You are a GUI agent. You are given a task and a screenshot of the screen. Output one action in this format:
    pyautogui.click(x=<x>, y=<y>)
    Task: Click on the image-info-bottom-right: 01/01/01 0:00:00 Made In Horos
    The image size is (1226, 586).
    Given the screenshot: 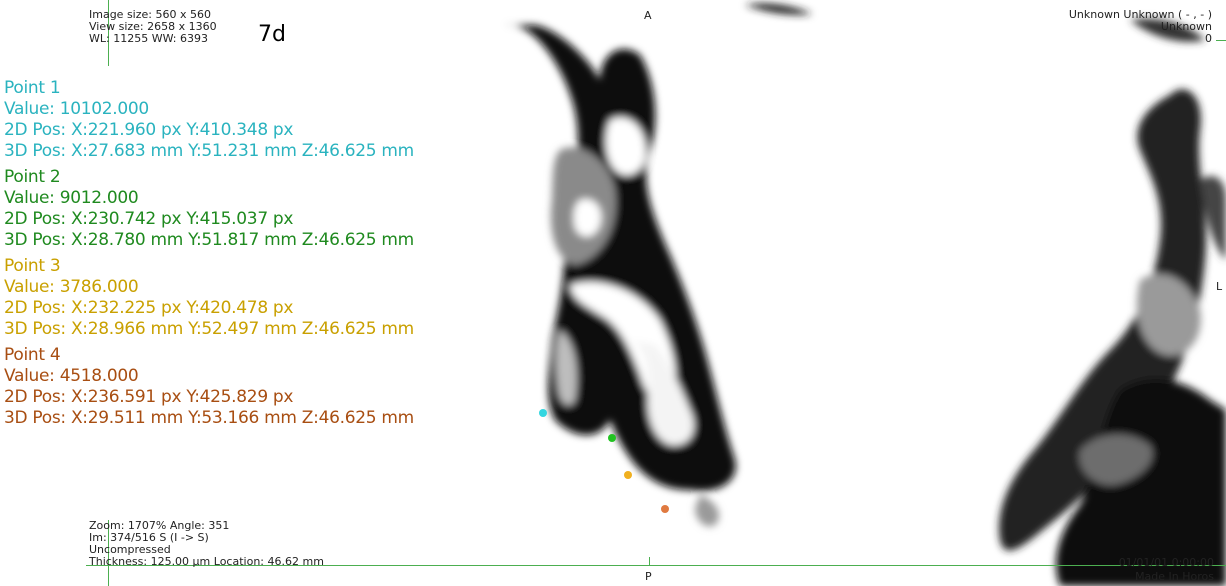 What is the action you would take?
    pyautogui.click(x=1166, y=570)
    